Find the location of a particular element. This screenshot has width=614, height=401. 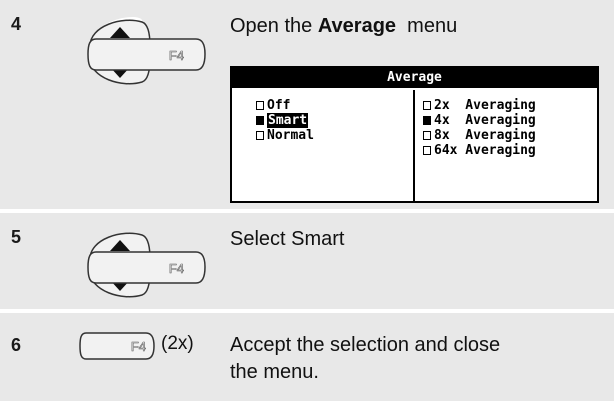

step-5-instruction: Select Smart is located at coordinates (287, 239).